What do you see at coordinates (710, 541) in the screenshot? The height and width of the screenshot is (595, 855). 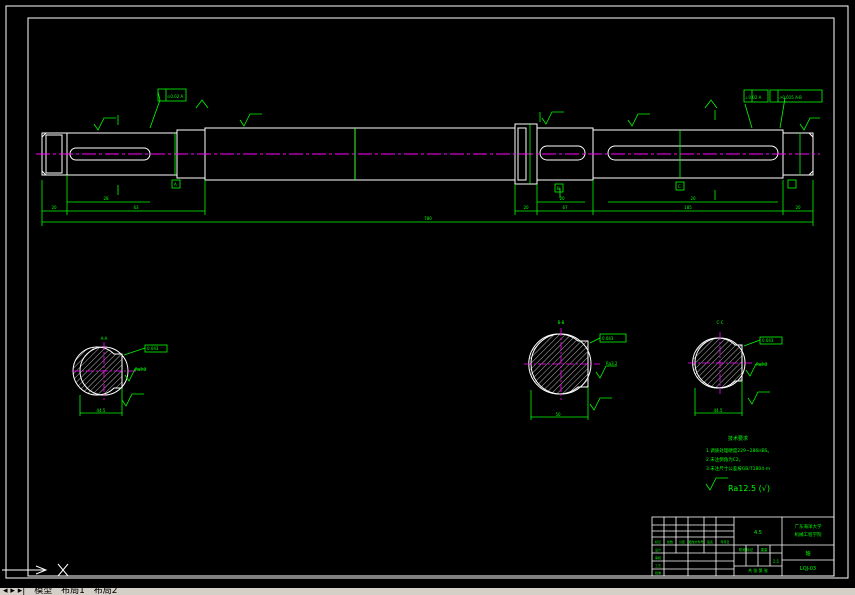 I see `tb-col-5: 签名` at bounding box center [710, 541].